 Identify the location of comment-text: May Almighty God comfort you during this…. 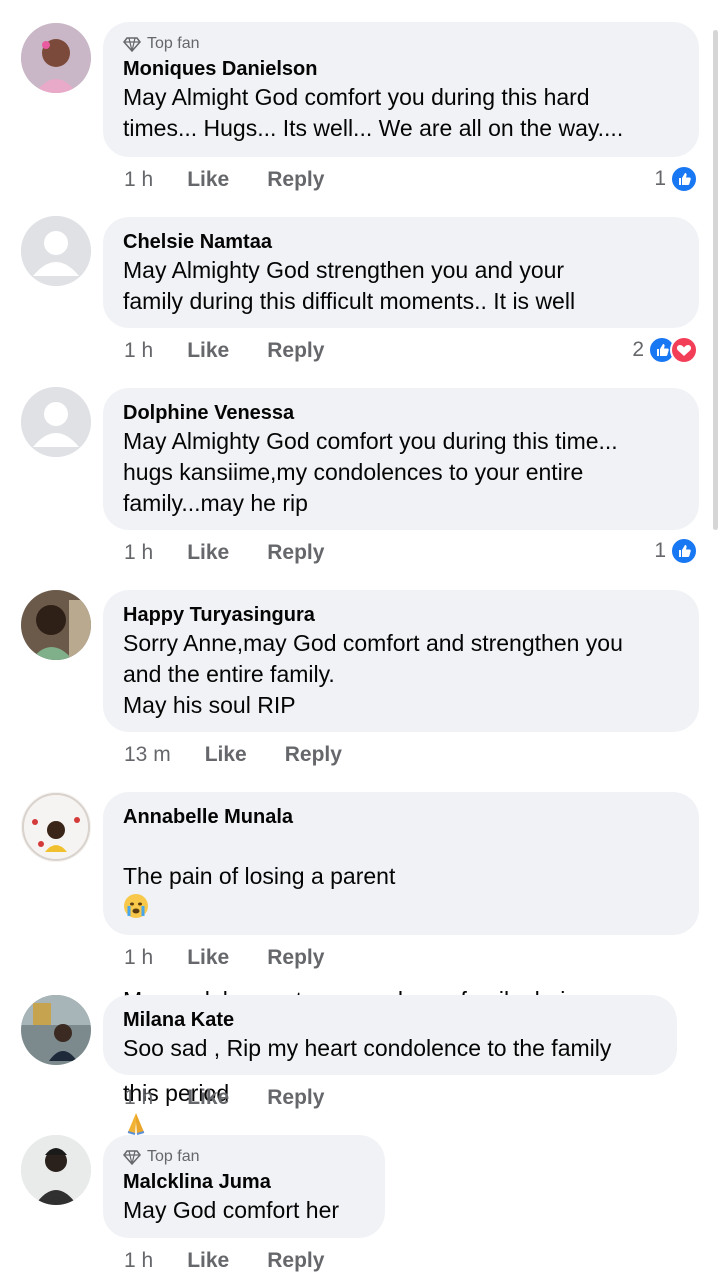
(370, 472).